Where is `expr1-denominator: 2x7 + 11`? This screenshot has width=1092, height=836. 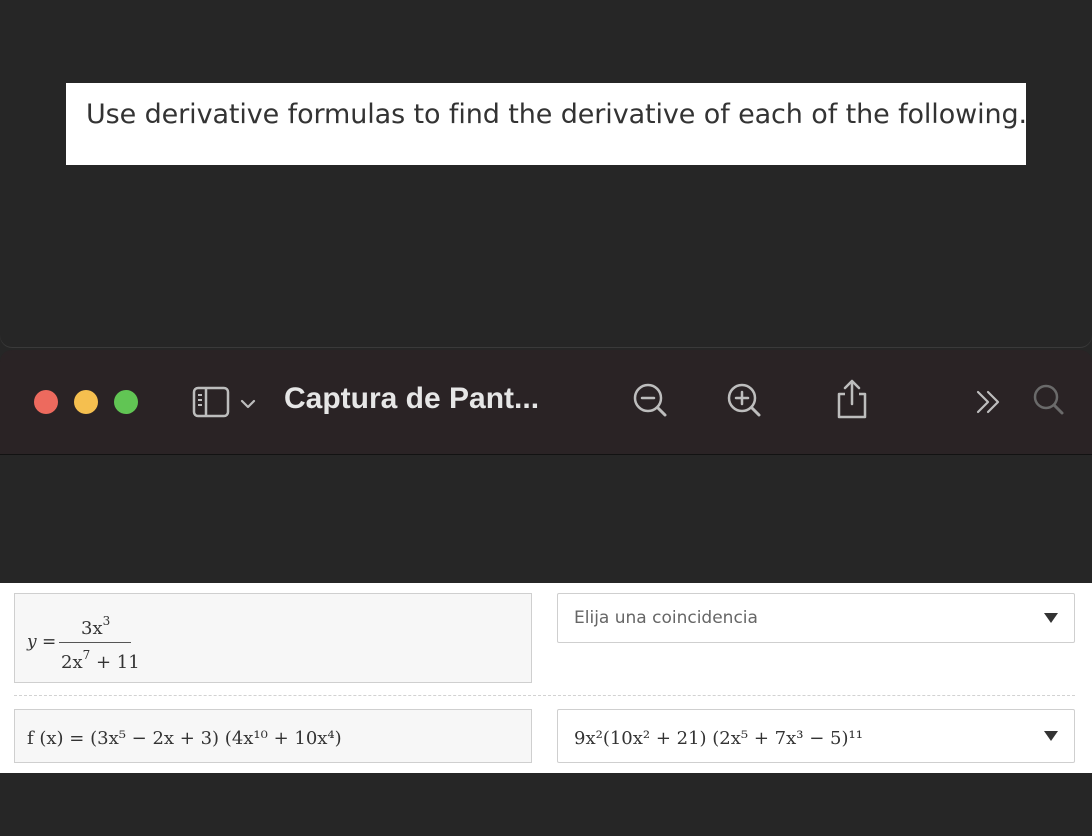
expr1-denominator: 2x7 + 11 is located at coordinates (100, 660).